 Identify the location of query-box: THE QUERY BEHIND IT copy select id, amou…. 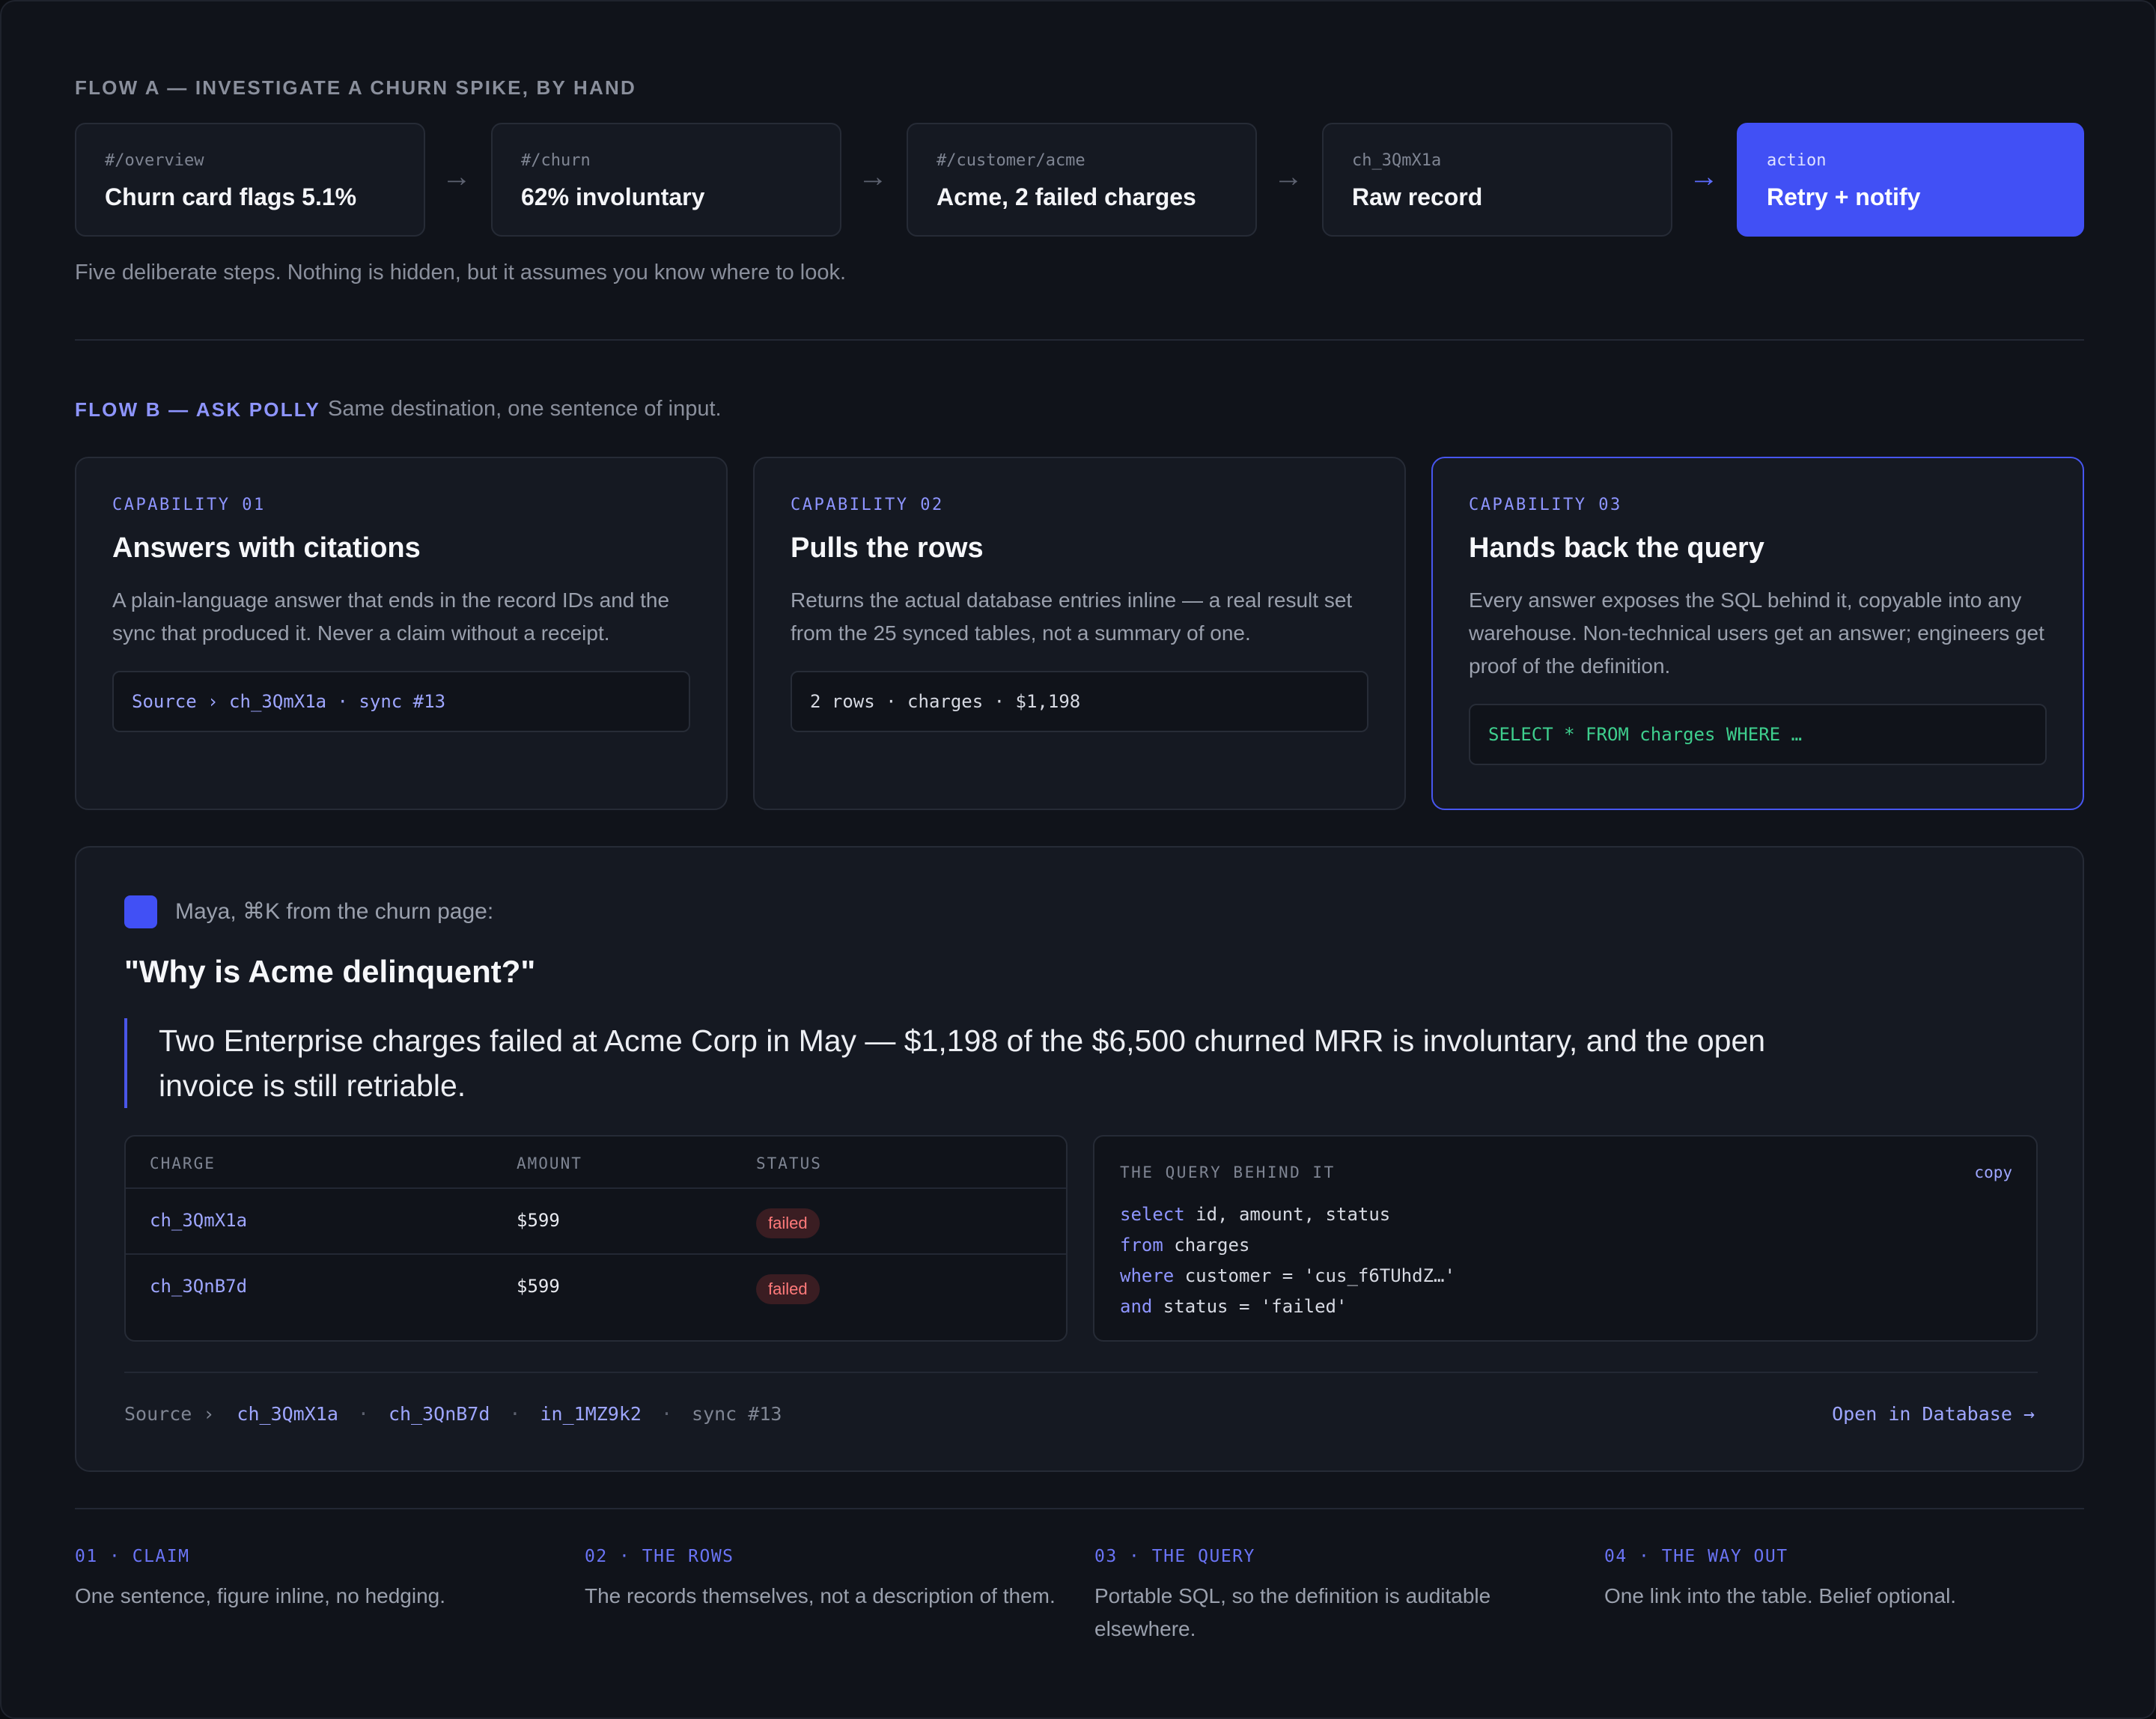
(1565, 1238).